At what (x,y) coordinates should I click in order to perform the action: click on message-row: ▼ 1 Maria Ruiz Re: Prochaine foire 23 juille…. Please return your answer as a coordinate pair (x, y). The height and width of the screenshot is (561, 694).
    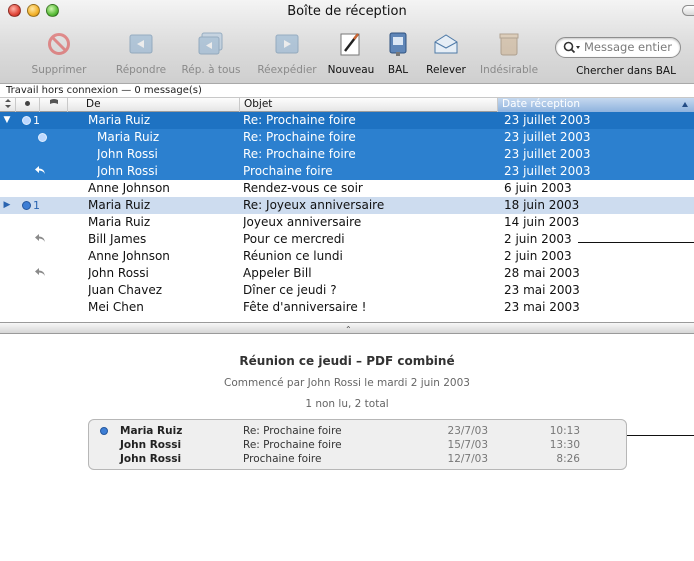
    Looking at the image, I should click on (347, 120).